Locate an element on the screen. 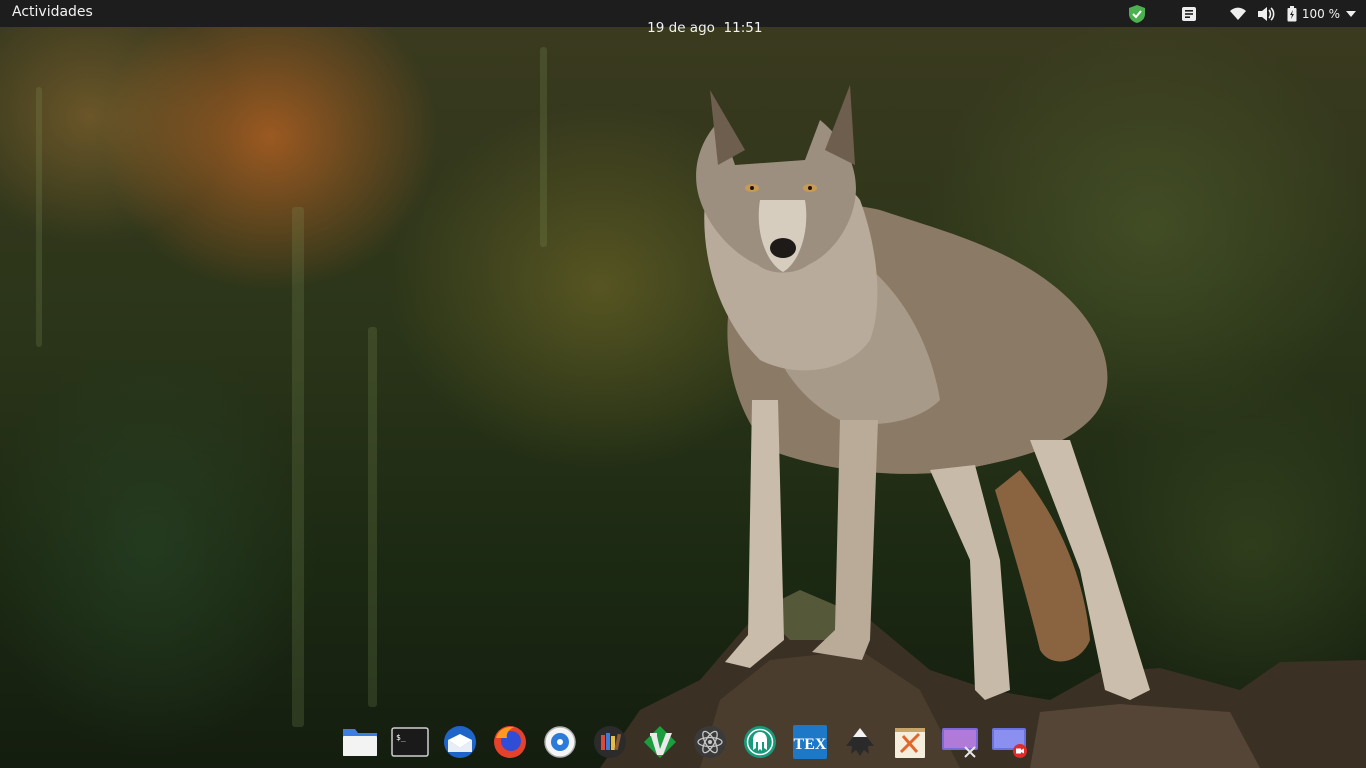 The image size is (1366, 768). terminal-icon: $_ is located at coordinates (410, 741).